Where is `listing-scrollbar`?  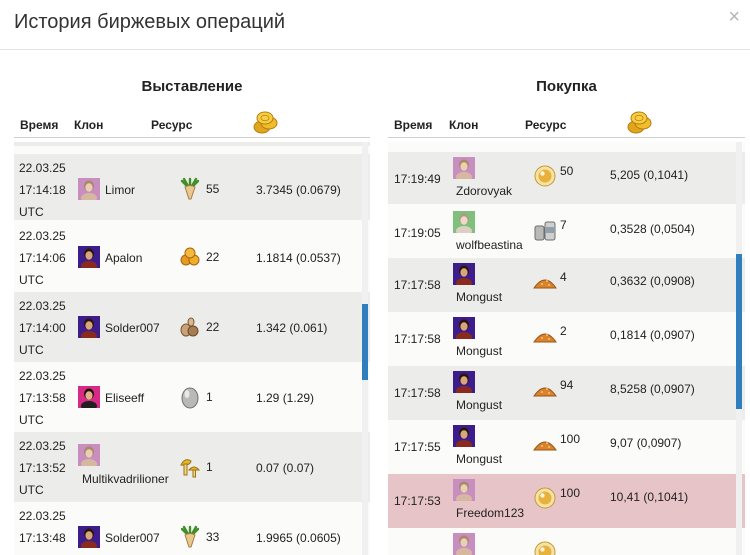
listing-scrollbar is located at coordinates (365, 348).